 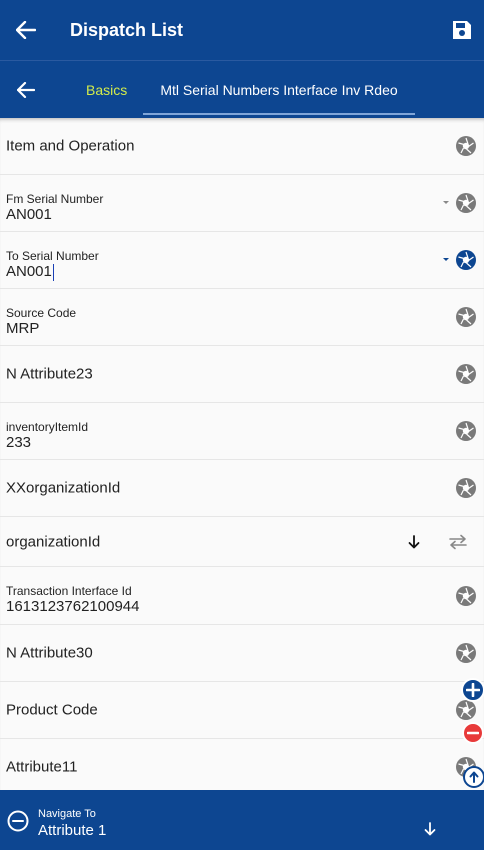 I want to click on field-label: Source Code, so click(x=41, y=313).